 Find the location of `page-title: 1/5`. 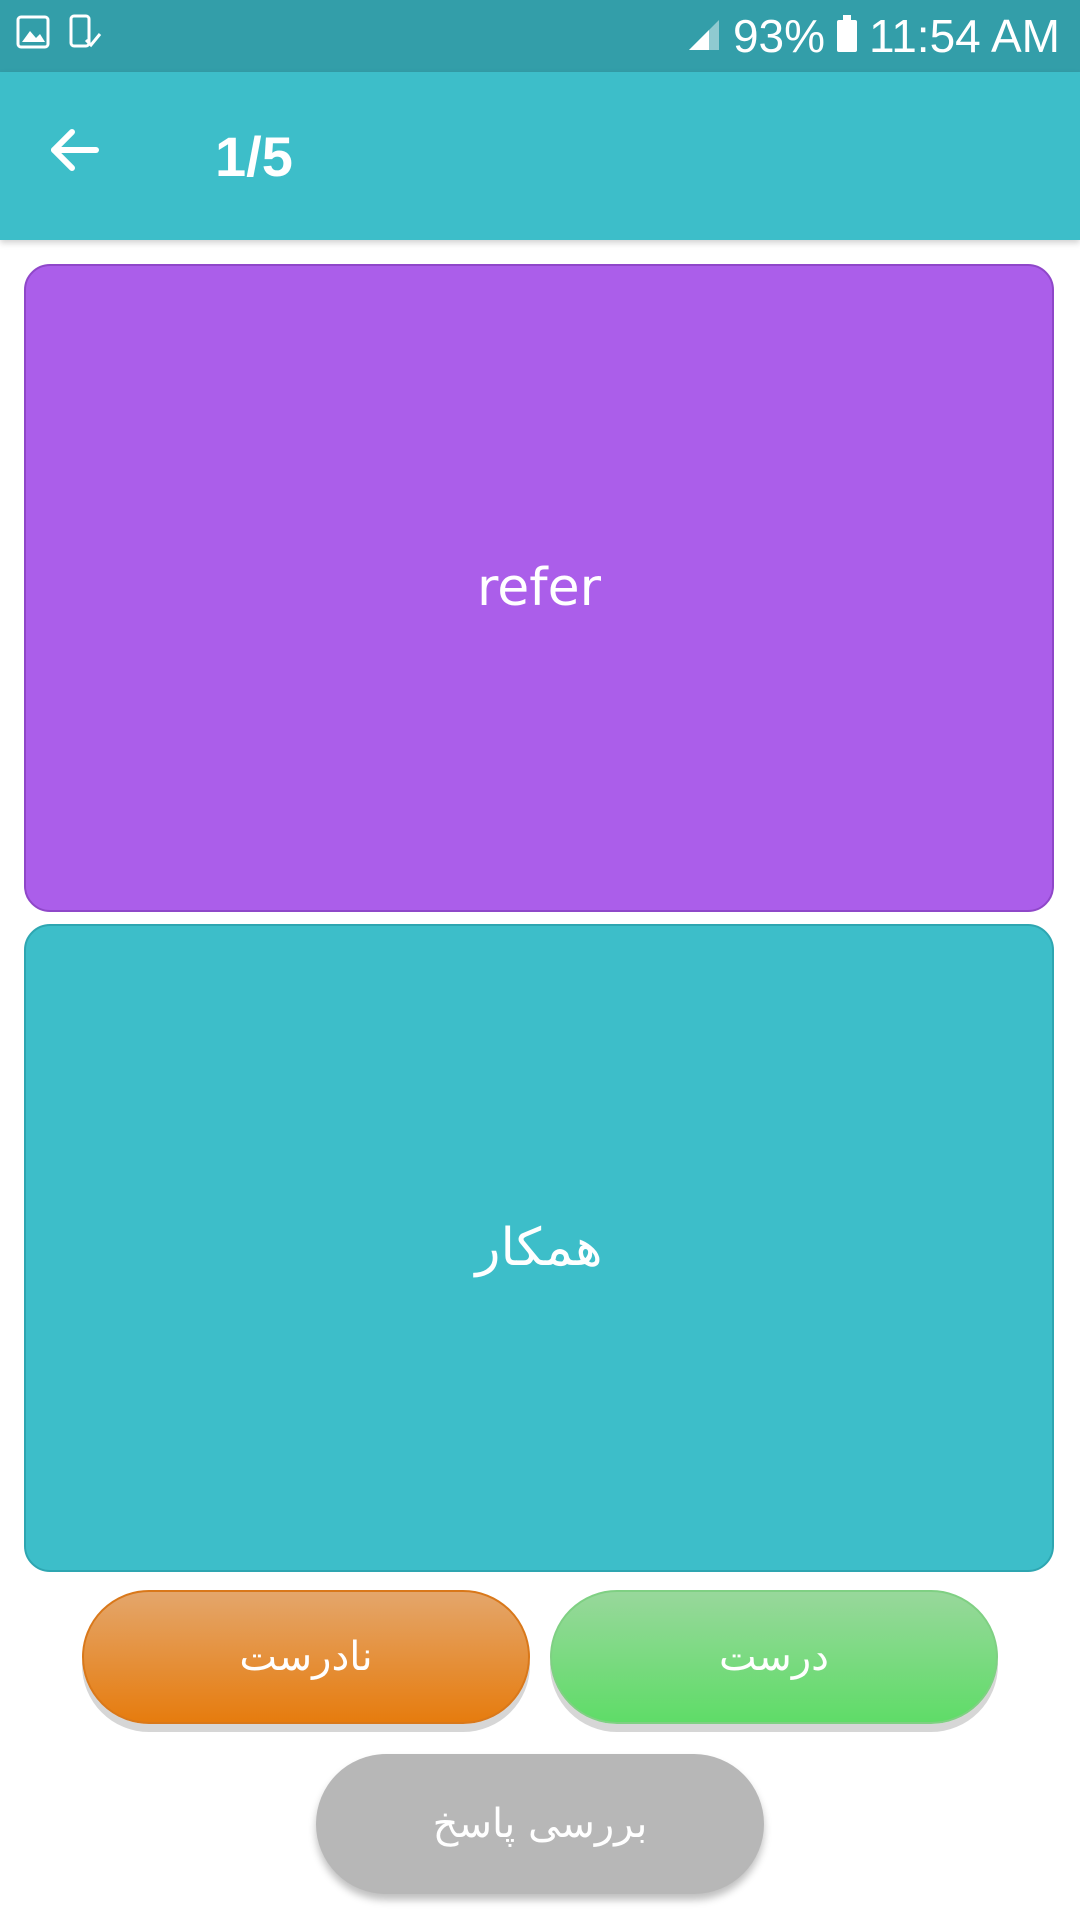

page-title: 1/5 is located at coordinates (254, 156).